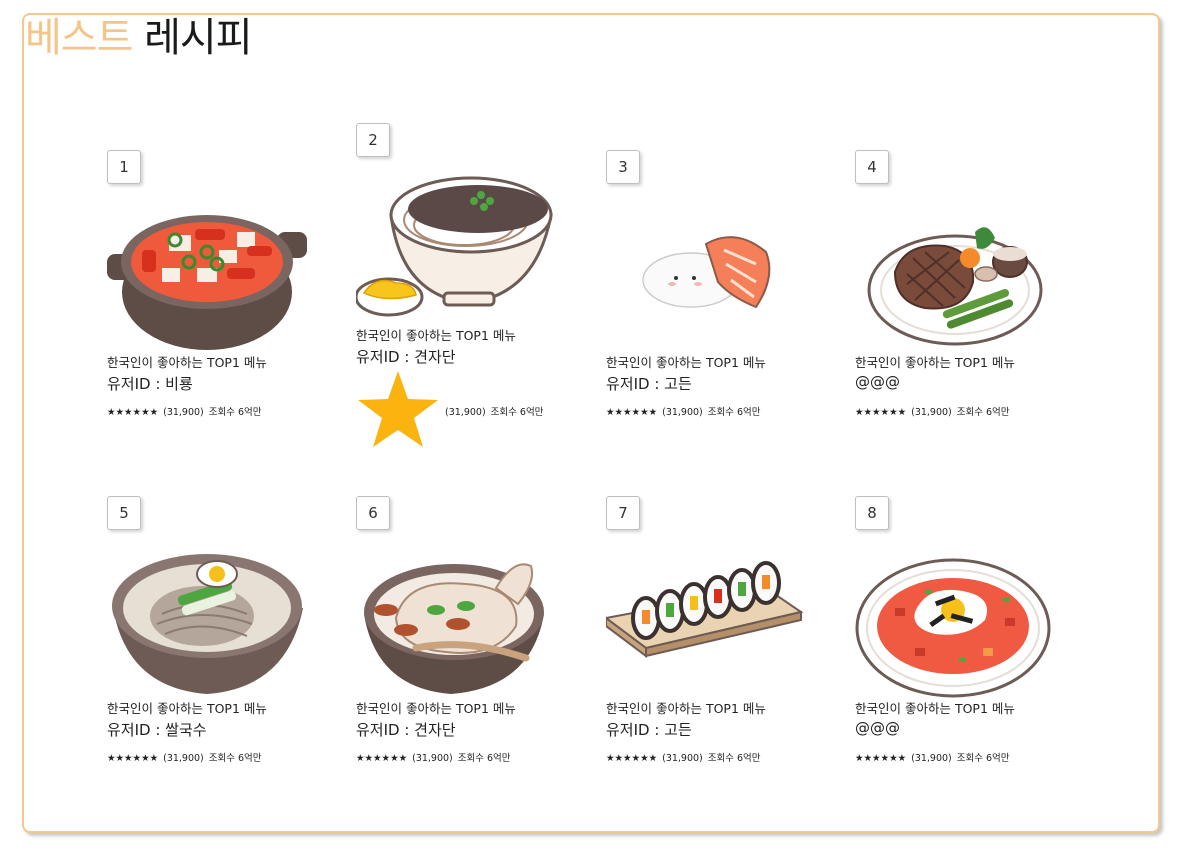 The height and width of the screenshot is (852, 1188). I want to click on rank-badge: 3, so click(623, 167).